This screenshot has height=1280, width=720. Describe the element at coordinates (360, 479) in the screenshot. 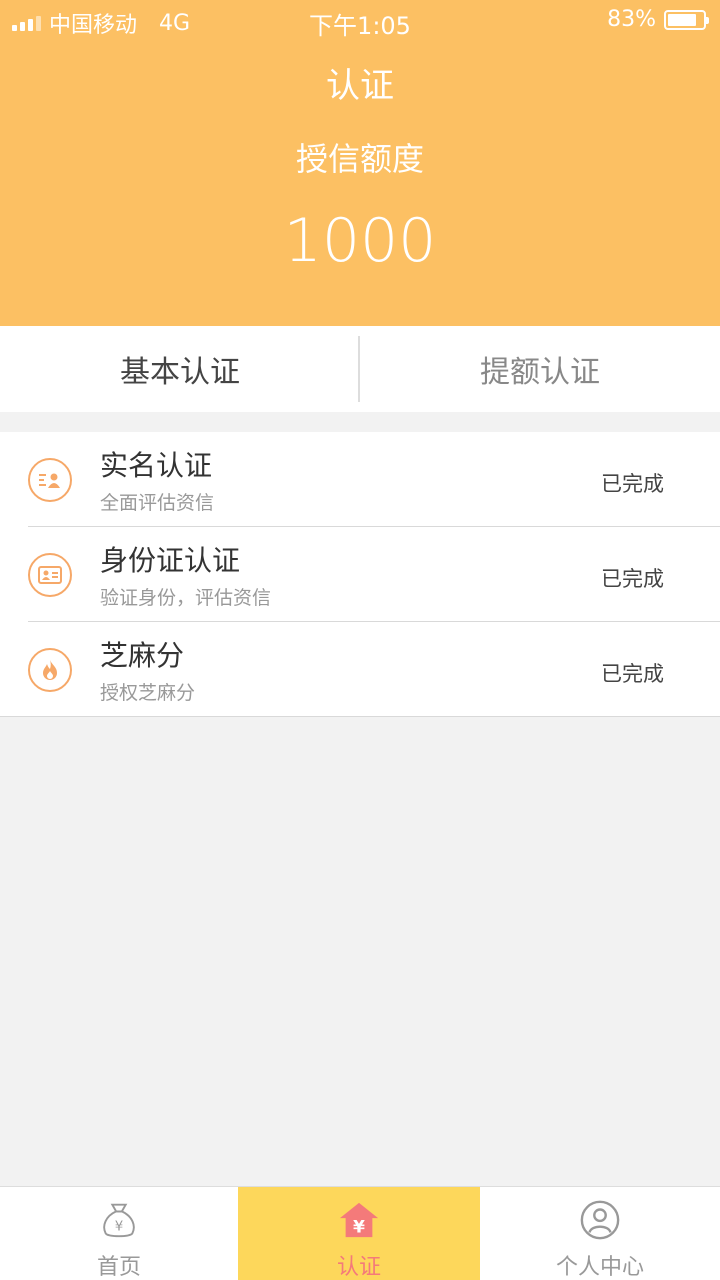

I see `list-item-realname: 实名认证 全面评估资信 已完成` at that location.